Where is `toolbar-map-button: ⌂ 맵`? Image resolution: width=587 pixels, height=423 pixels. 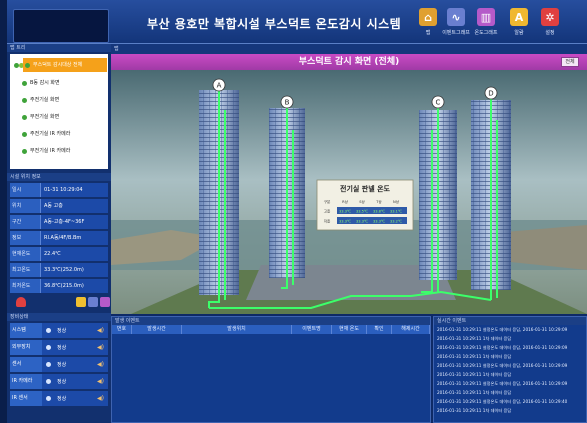 toolbar-map-button: ⌂ 맵 is located at coordinates (428, 22).